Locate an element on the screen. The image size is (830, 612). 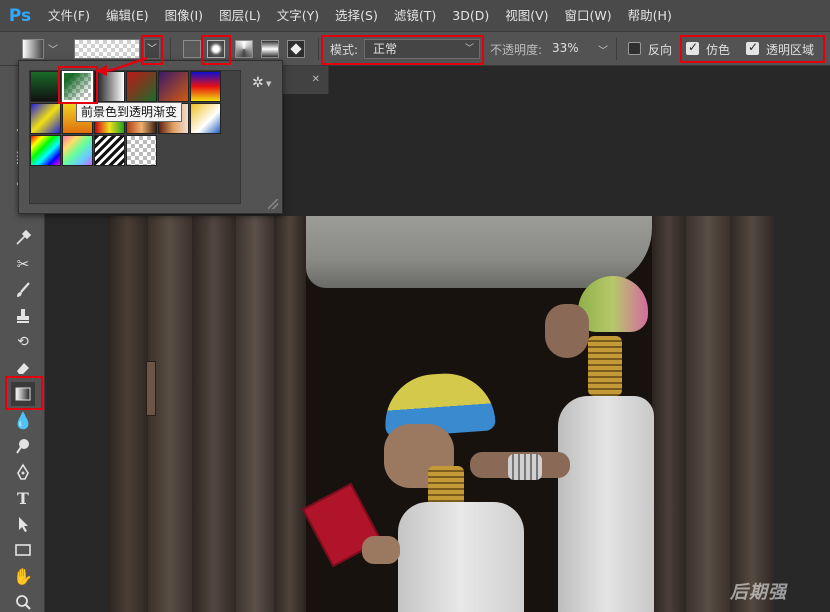
dodge-tool is located at coordinates (23, 446).